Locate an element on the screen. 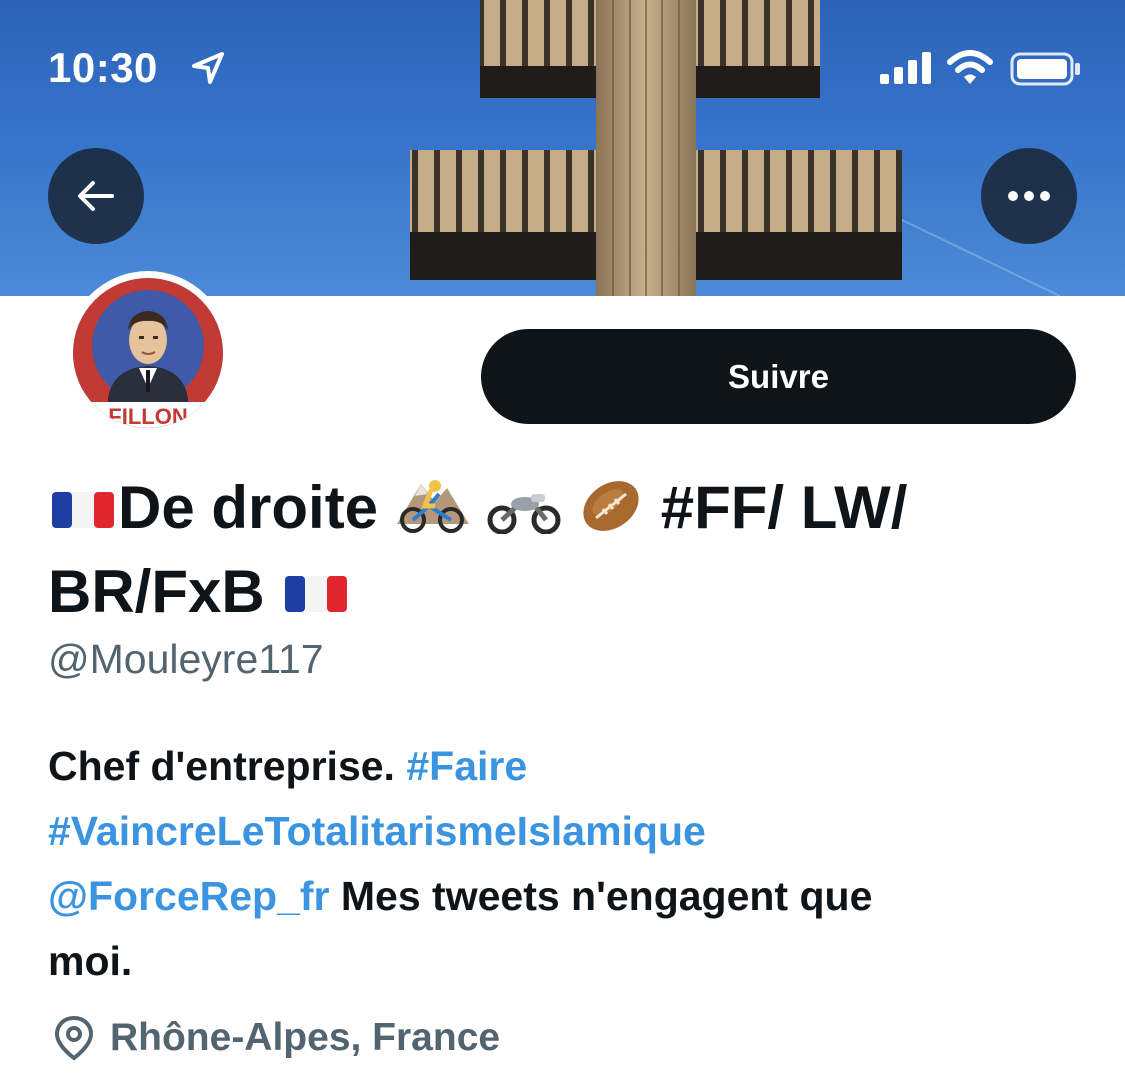 The image size is (1125, 1087). back-button is located at coordinates (96, 196).